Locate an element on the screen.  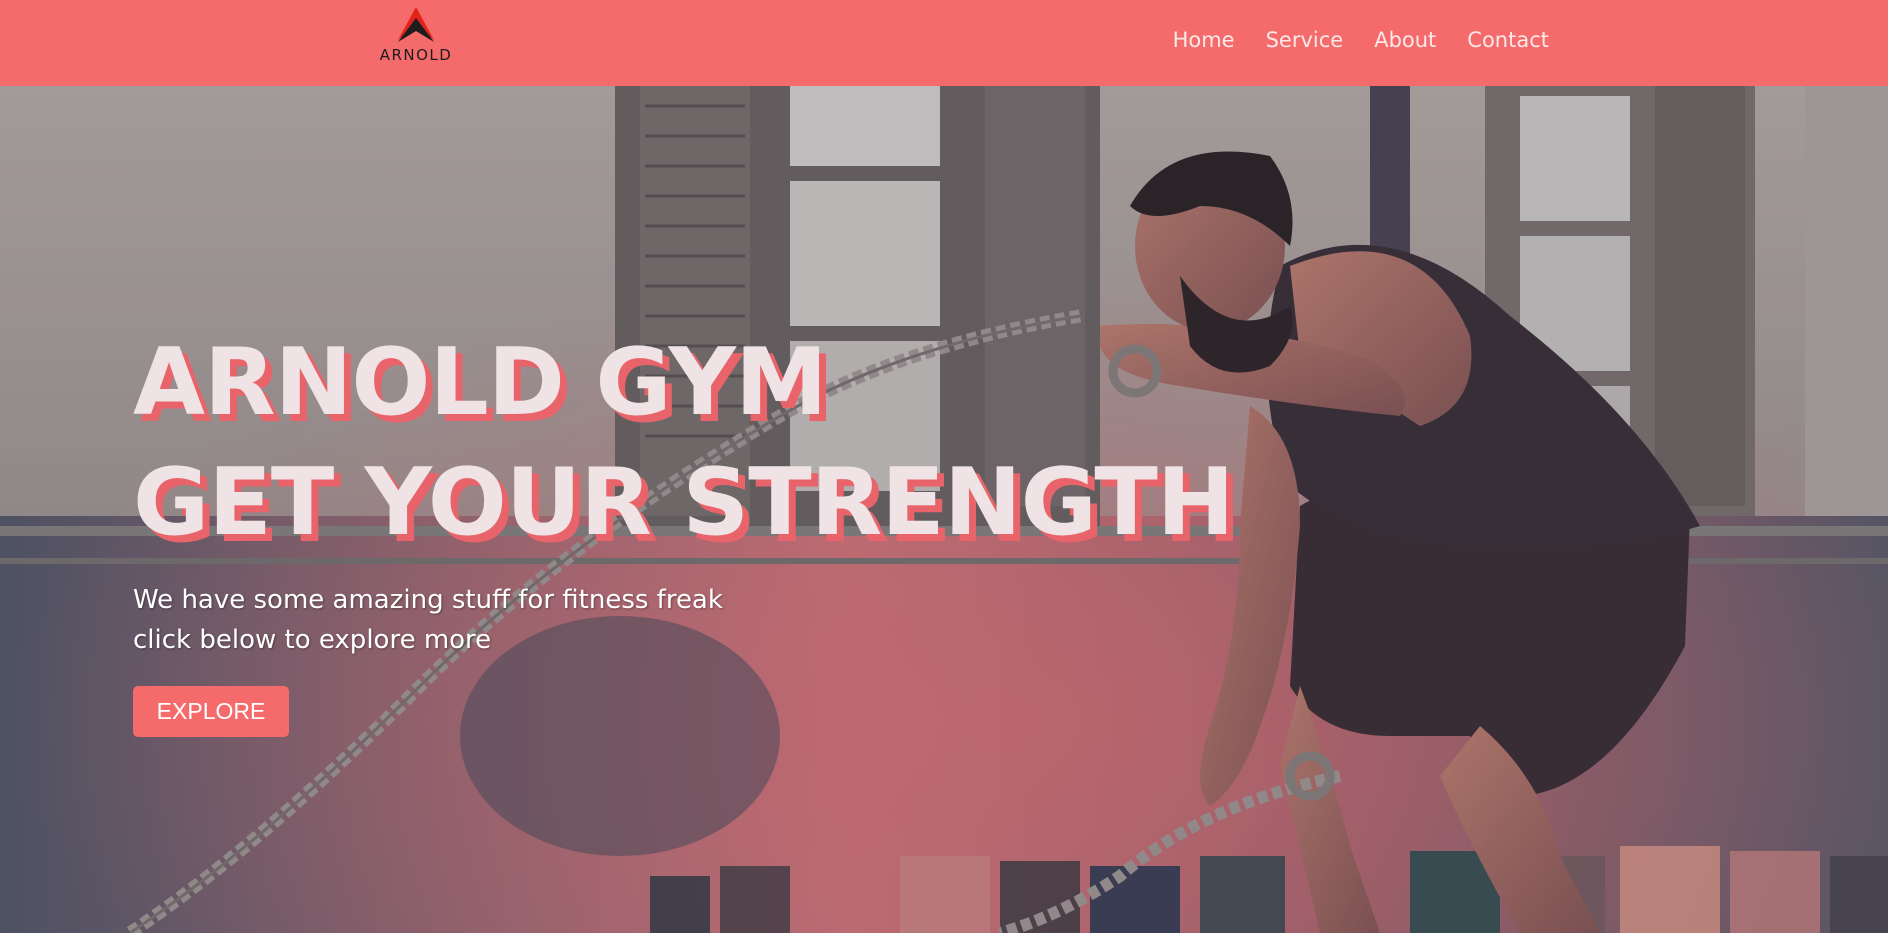
hero-title-line-2: GET YOUR STRENGTH is located at coordinates (684, 502).